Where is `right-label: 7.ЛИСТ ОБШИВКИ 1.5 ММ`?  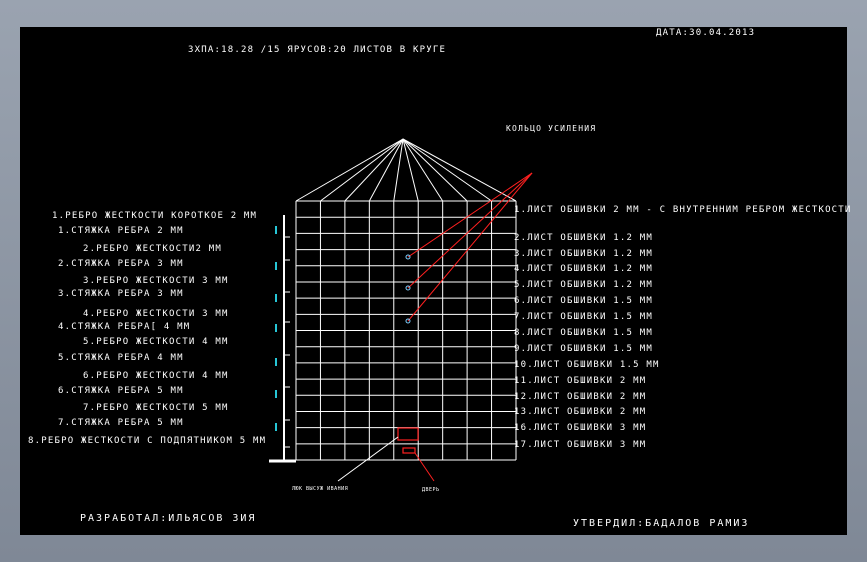
right-label: 7.ЛИСТ ОБШИВКИ 1.5 ММ is located at coordinates (583, 317).